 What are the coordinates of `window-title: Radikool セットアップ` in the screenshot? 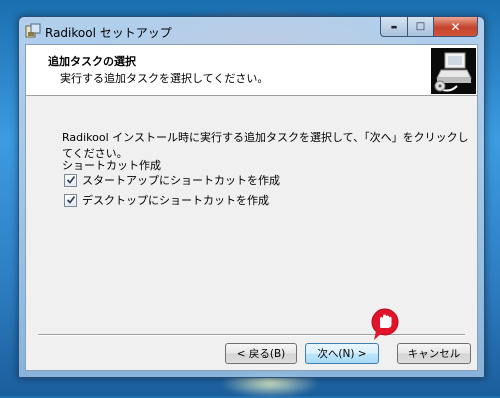 It's located at (108, 33).